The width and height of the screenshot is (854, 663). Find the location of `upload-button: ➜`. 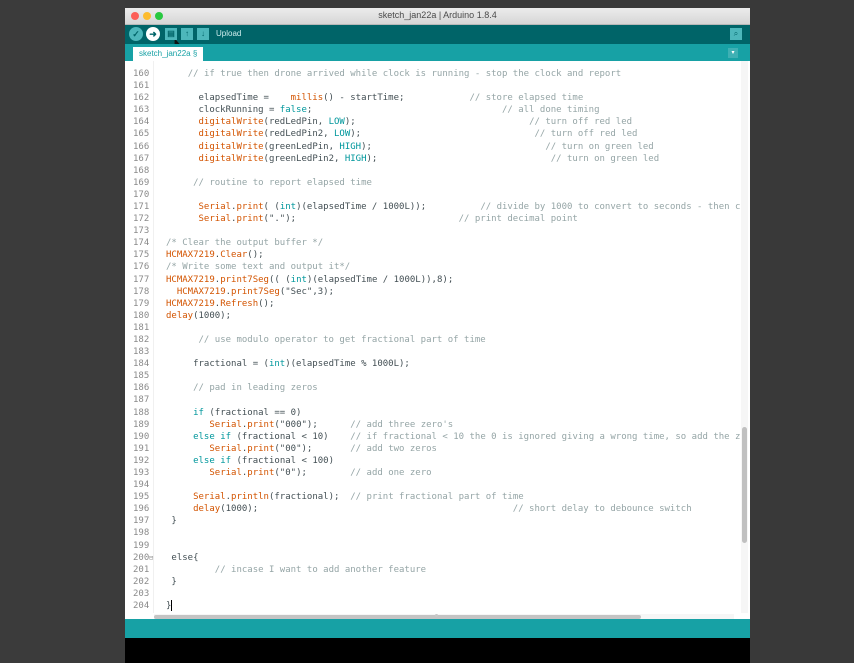

upload-button: ➜ is located at coordinates (153, 34).